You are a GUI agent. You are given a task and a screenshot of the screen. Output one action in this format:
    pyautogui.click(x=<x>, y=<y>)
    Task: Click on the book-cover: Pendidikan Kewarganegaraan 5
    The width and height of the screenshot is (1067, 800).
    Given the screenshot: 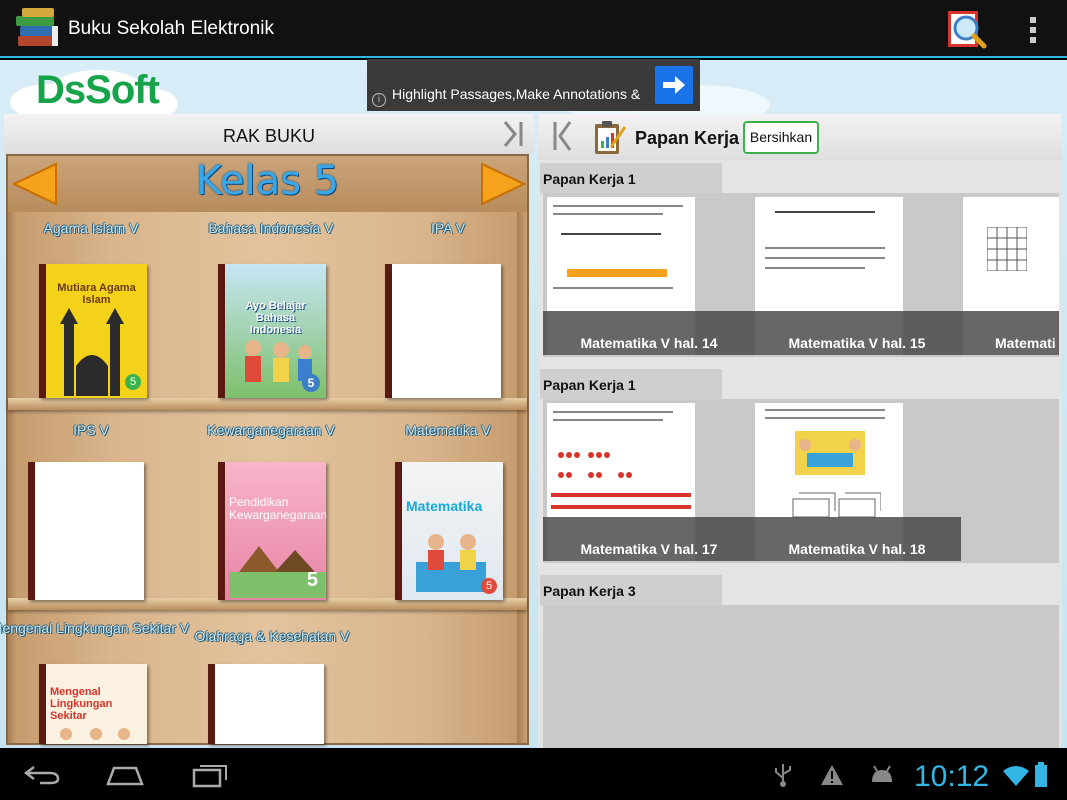 What is the action you would take?
    pyautogui.click(x=272, y=531)
    